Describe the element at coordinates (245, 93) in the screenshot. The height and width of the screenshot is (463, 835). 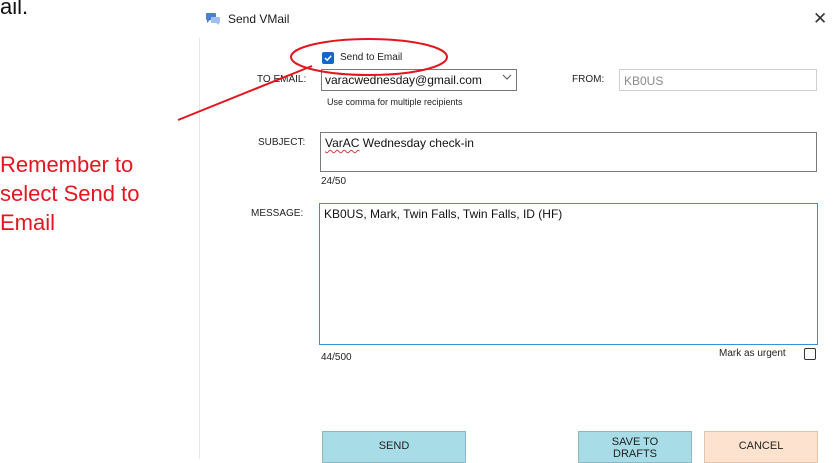
I see `annotation-pointer-line` at that location.